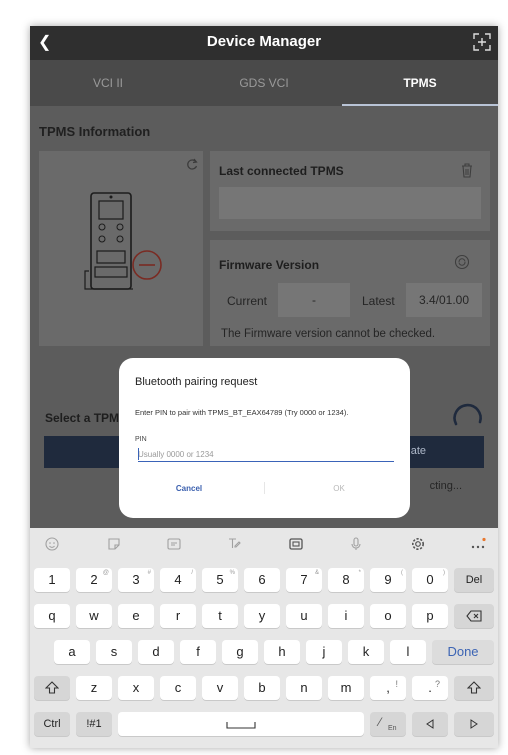 Image resolution: width=508 pixels, height=755 pixels. What do you see at coordinates (94, 724) in the screenshot?
I see `symbols-key: !#1` at bounding box center [94, 724].